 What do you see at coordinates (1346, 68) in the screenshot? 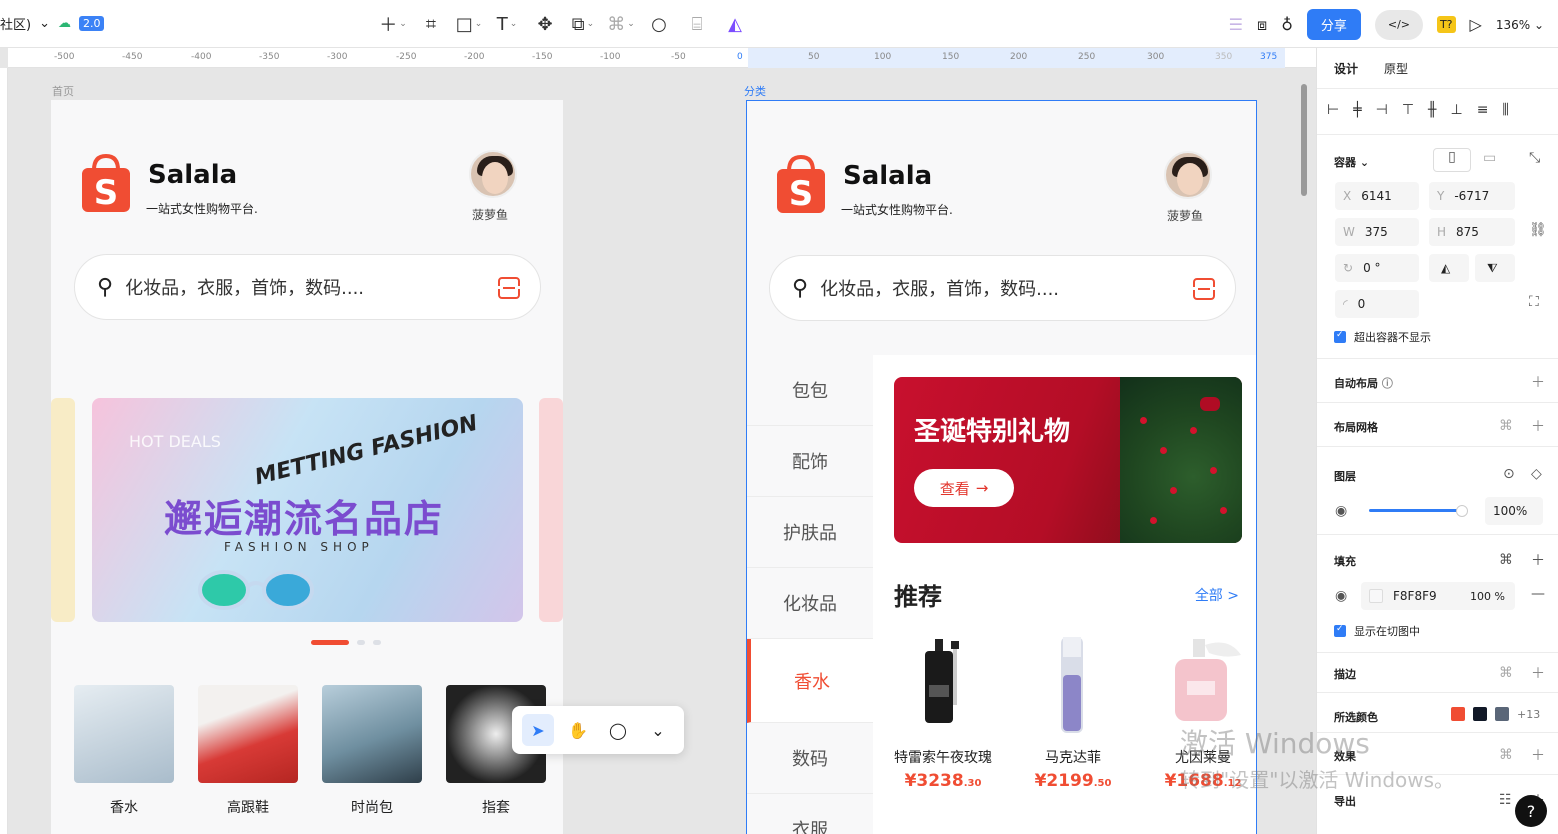
I see `tab-design: 设计` at bounding box center [1346, 68].